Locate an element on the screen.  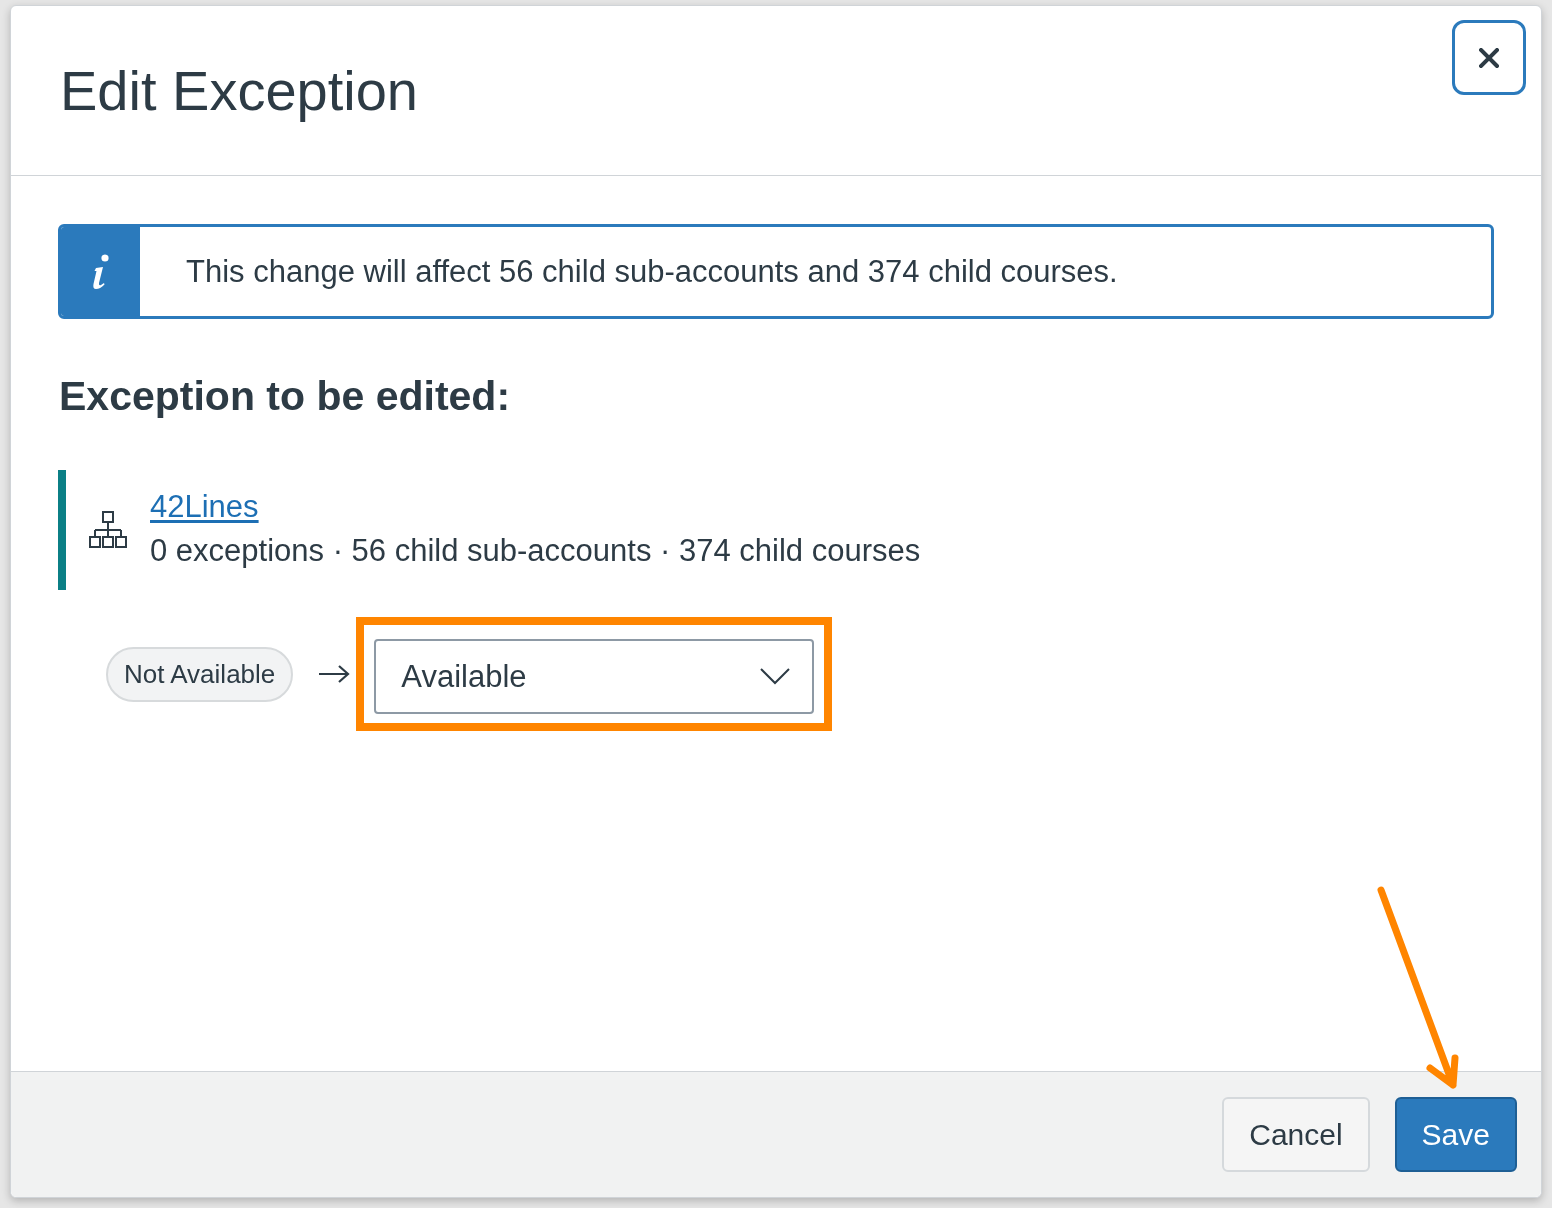
chevron-down-icon is located at coordinates (775, 676).